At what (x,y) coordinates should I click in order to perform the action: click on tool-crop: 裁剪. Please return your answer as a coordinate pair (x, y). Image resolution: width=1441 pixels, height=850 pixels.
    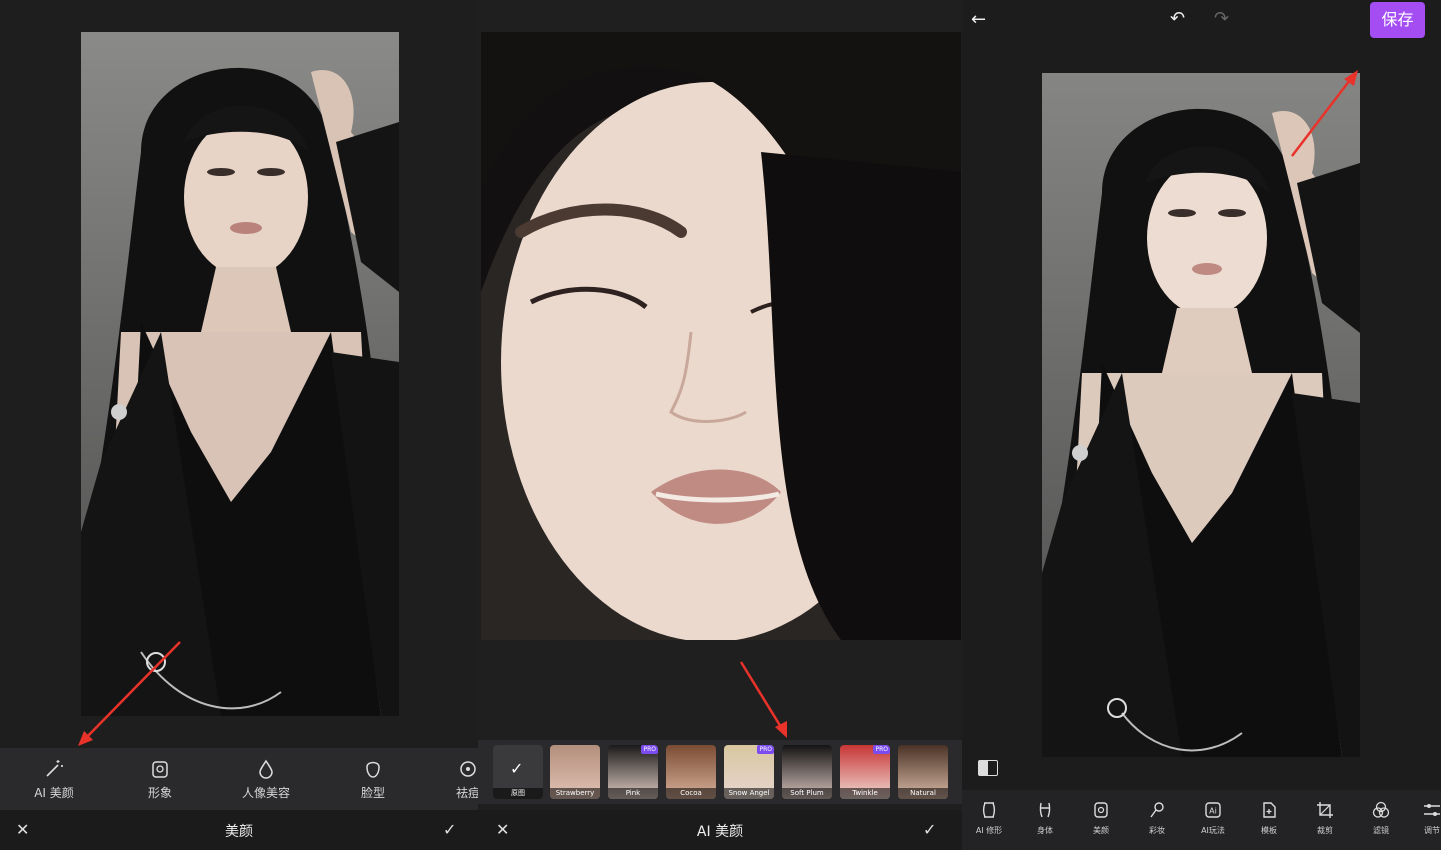
    Looking at the image, I should click on (1325, 818).